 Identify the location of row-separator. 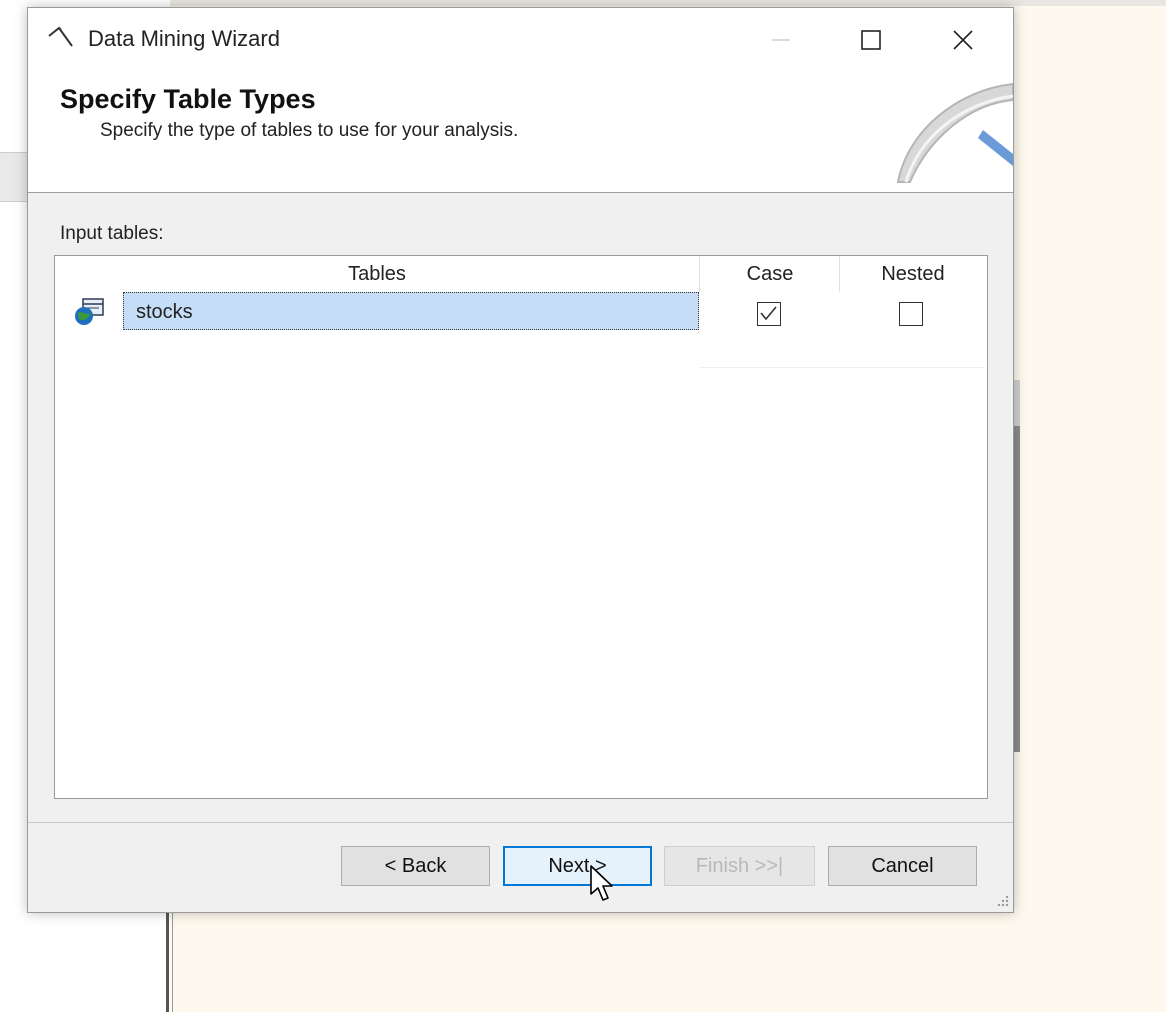
(842, 367).